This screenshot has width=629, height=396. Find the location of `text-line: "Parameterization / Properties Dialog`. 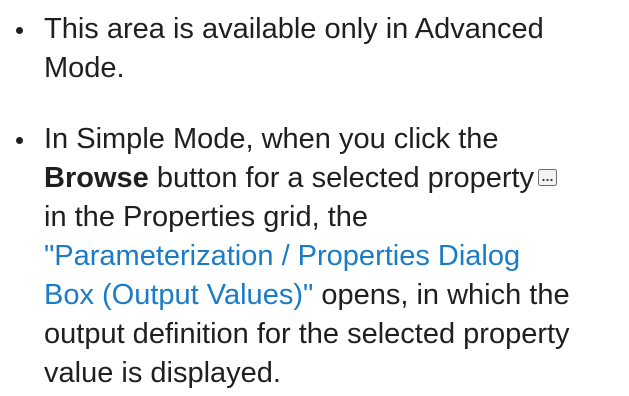

text-line: "Parameterization / Properties Dialog is located at coordinates (331, 256).